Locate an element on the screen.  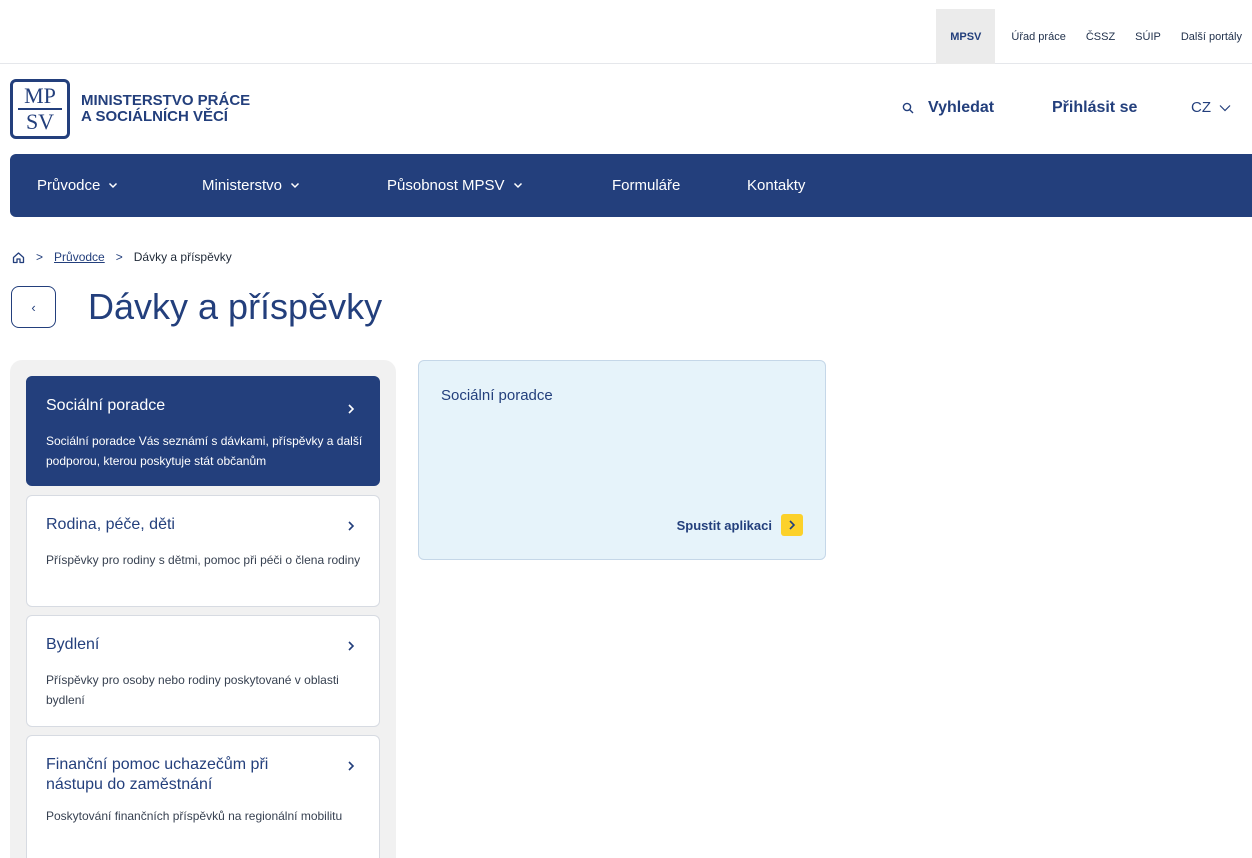
portal-link-urad-prace: Úřad práce is located at coordinates (1035, 36).